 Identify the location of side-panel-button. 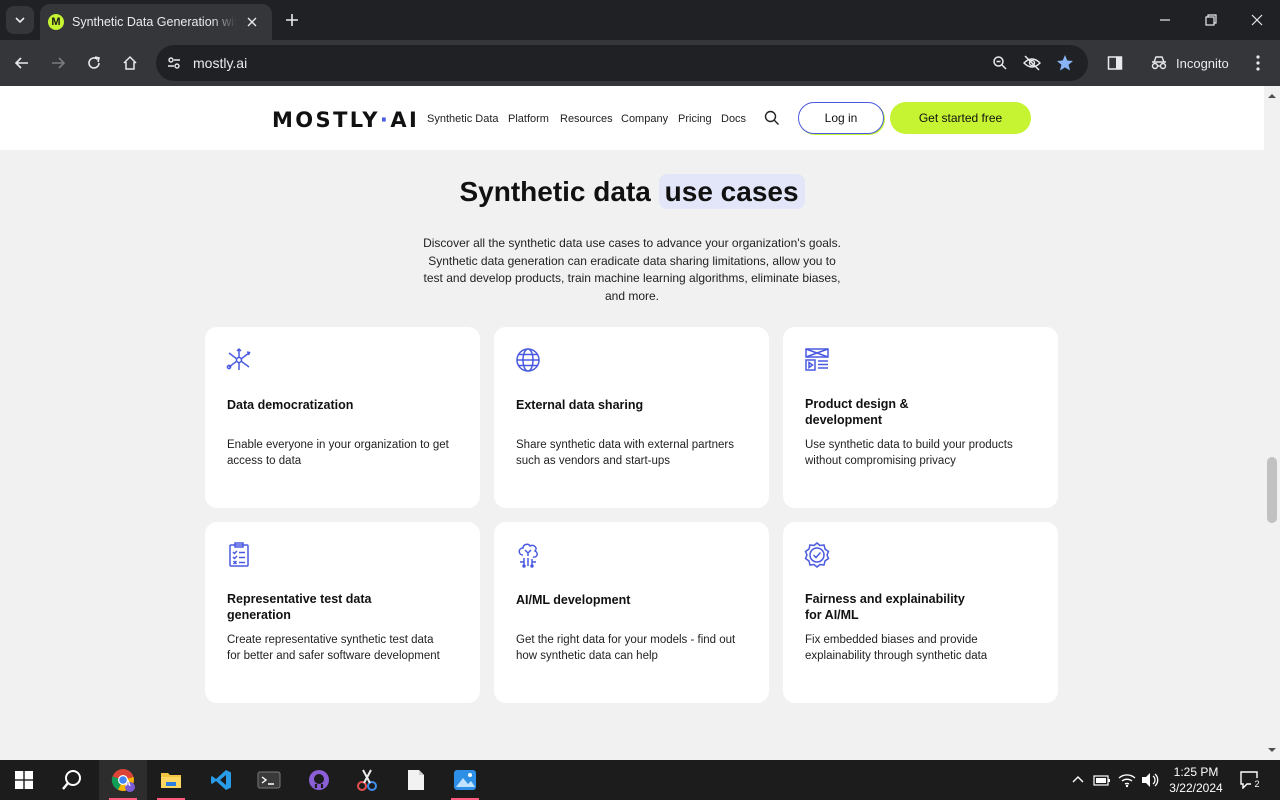
(1115, 63).